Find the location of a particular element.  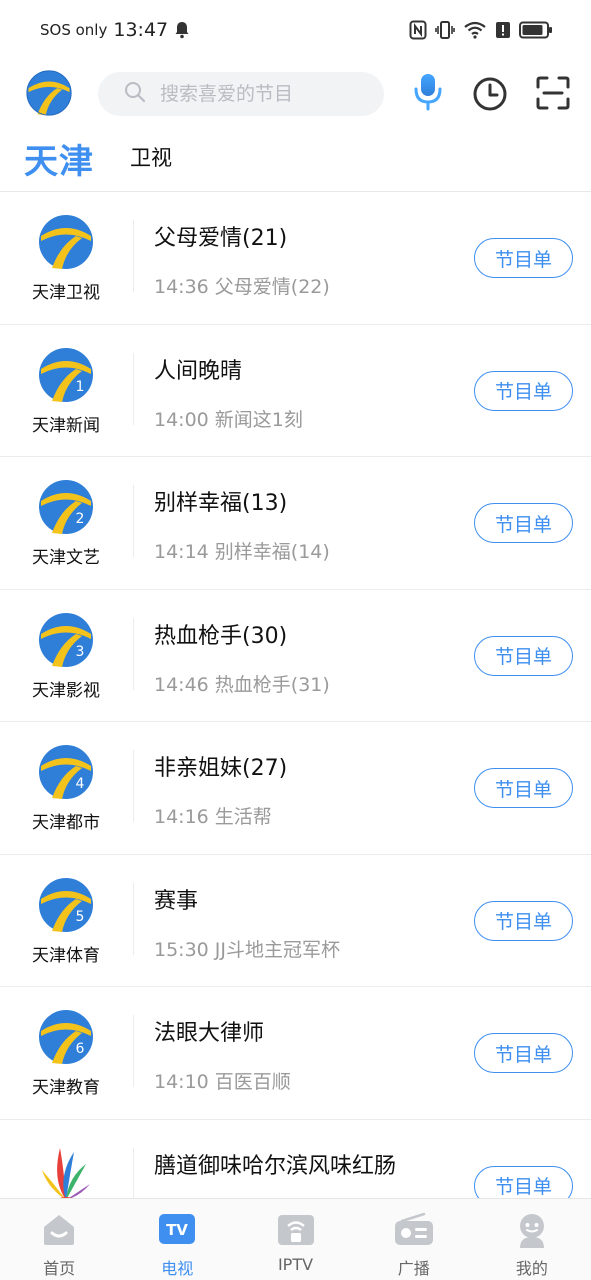

profile-icon is located at coordinates (532, 1233).